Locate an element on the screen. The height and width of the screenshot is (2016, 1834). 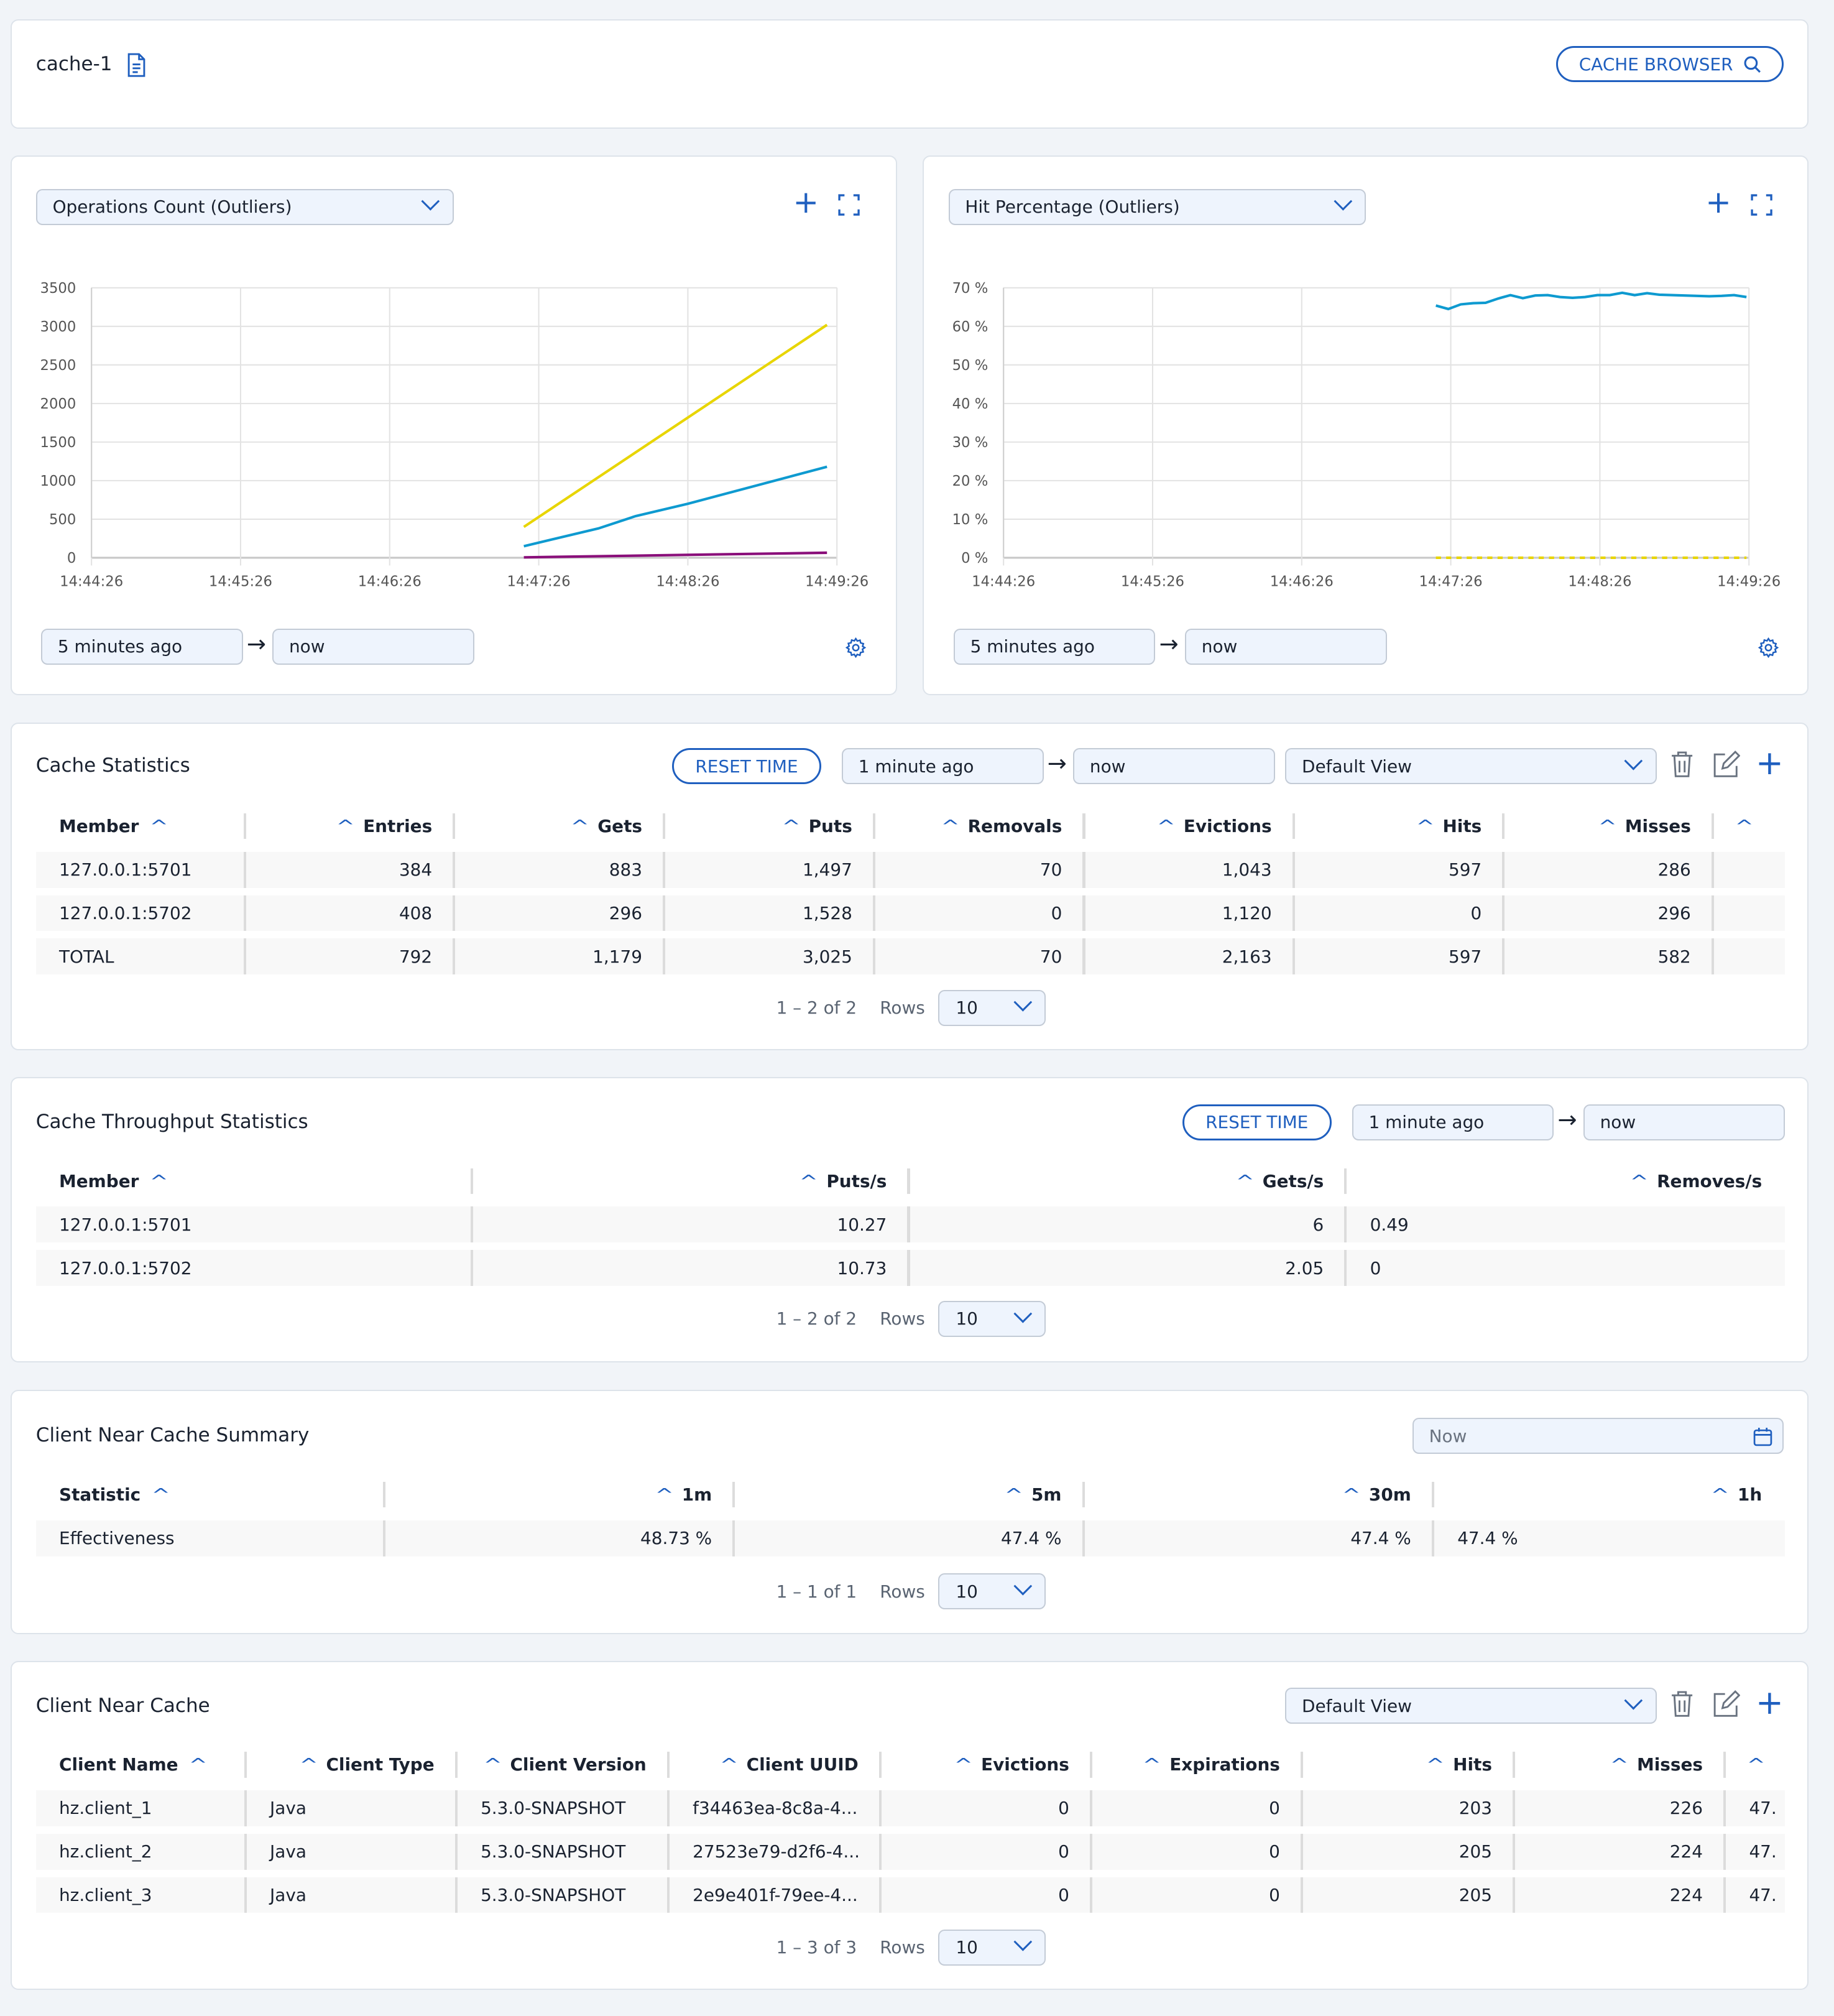
calendar-icon is located at coordinates (1762, 1436).